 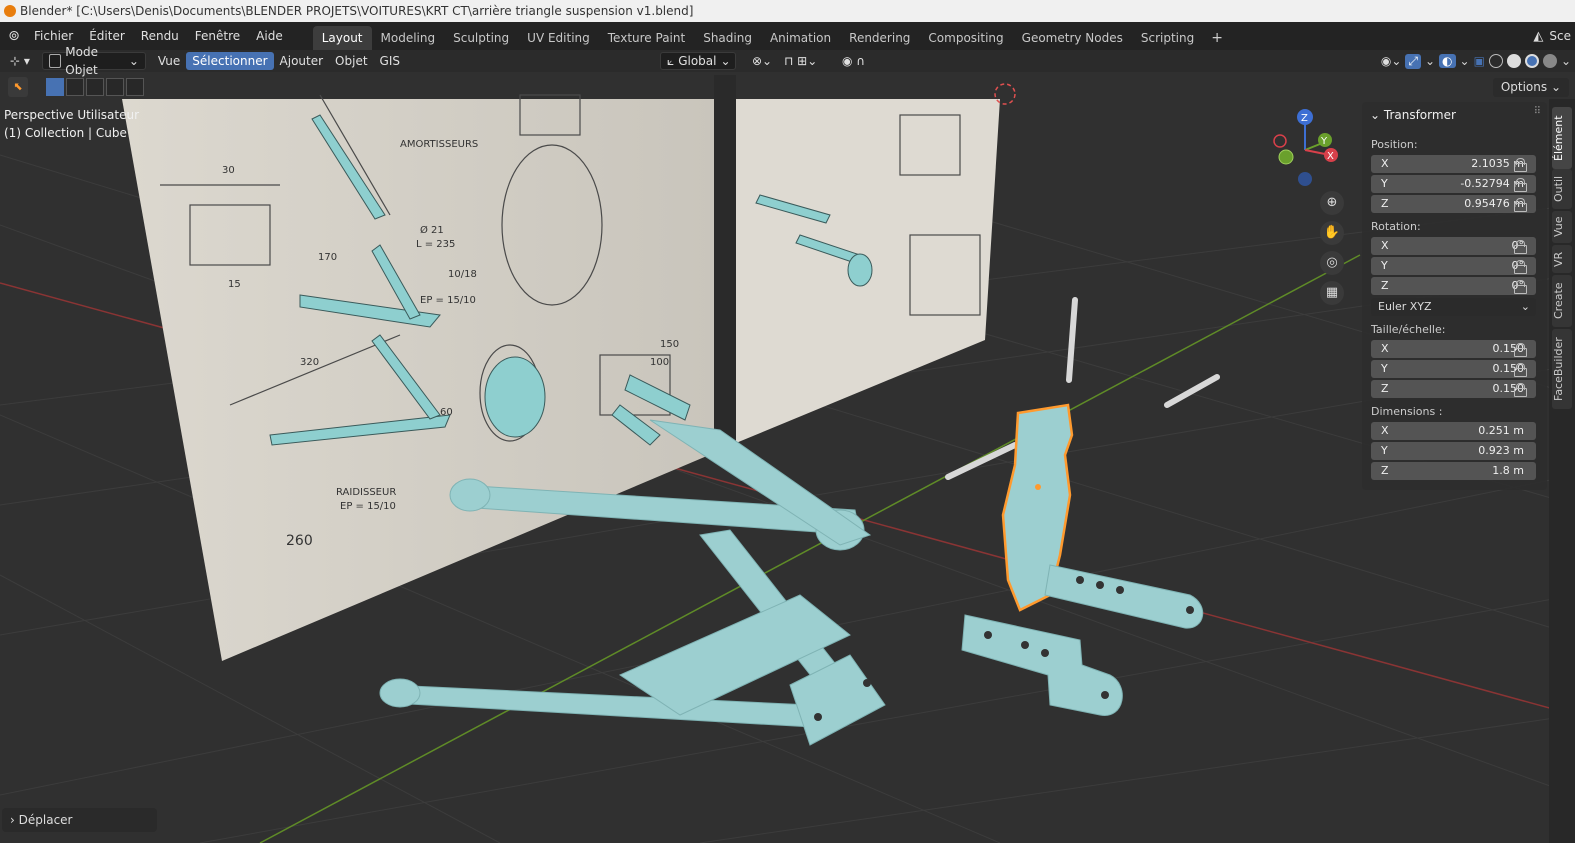 What do you see at coordinates (1453, 184) in the screenshot?
I see `position-y-field: Y -0.52794 m` at bounding box center [1453, 184].